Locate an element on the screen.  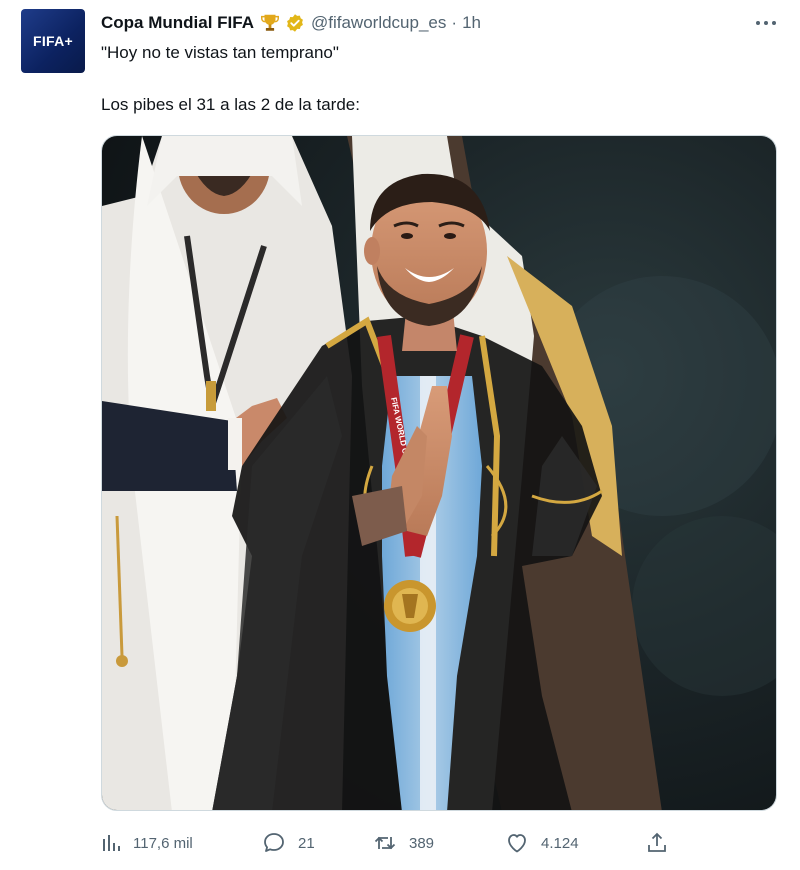
more-options-button is located at coordinates (766, 23).